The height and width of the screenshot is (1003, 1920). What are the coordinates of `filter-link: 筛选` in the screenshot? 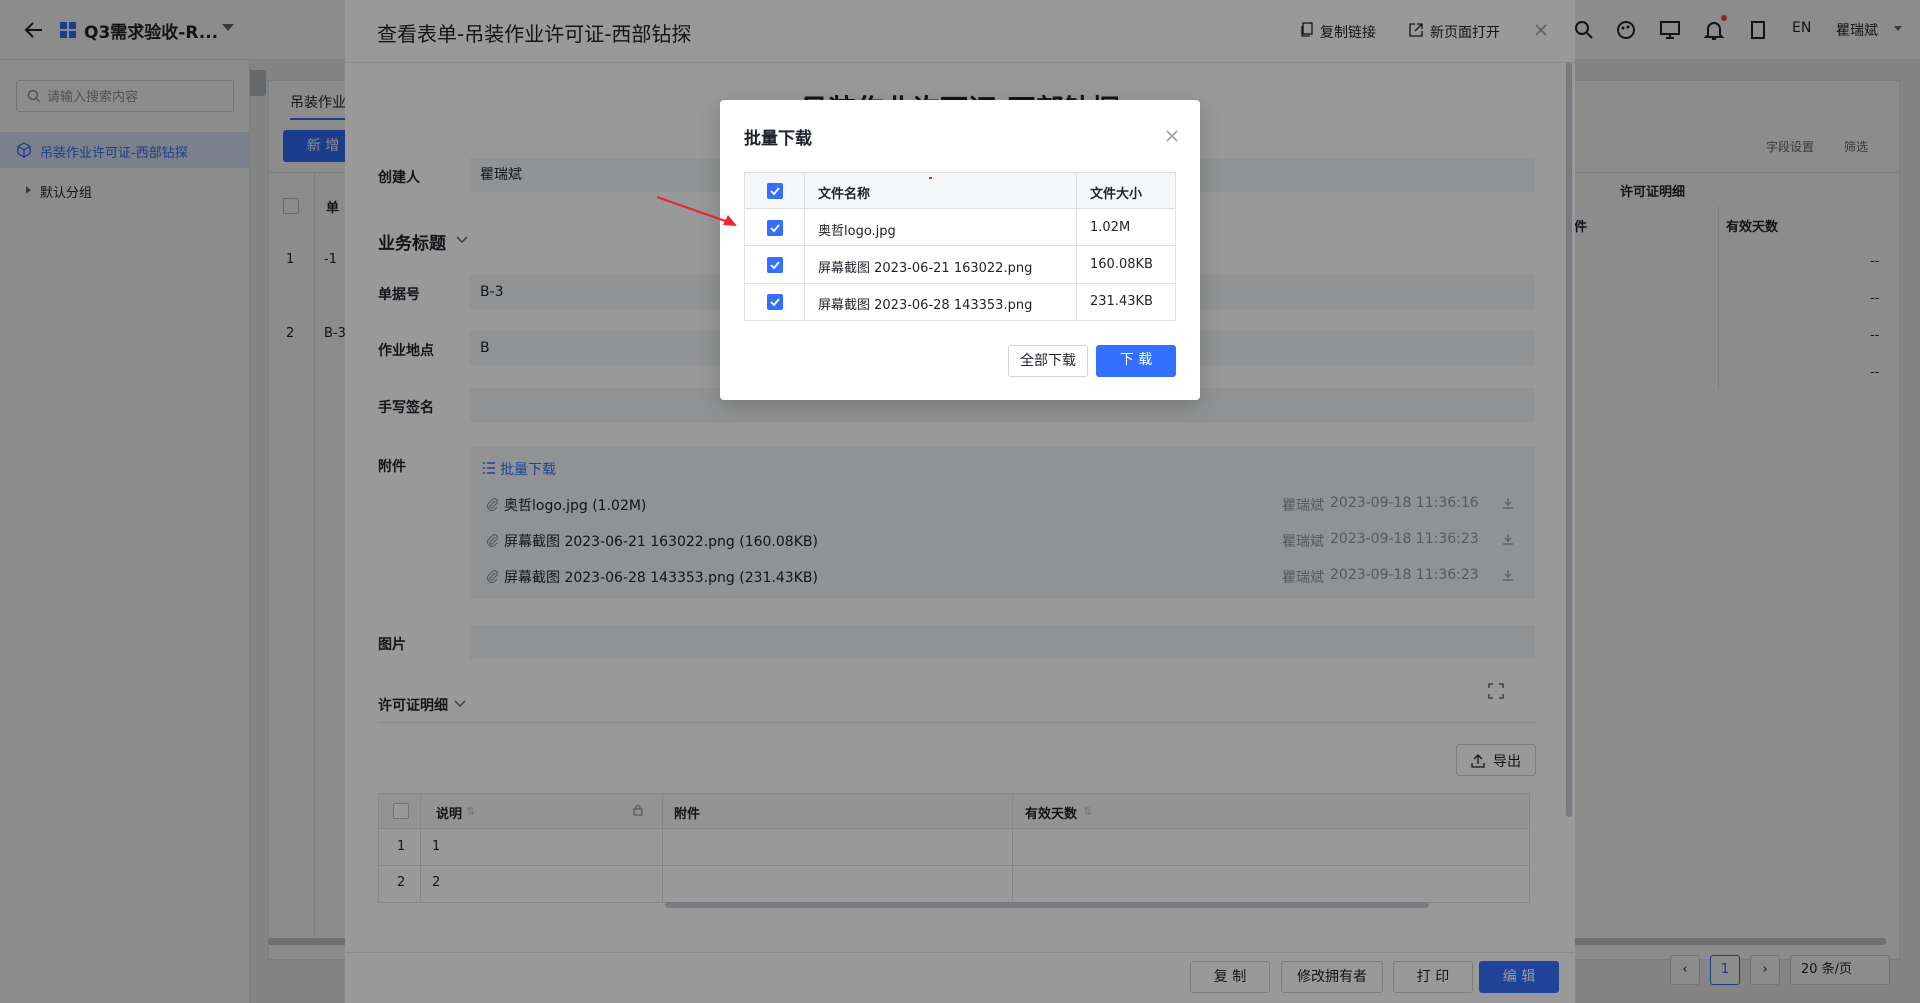 It's located at (1856, 146).